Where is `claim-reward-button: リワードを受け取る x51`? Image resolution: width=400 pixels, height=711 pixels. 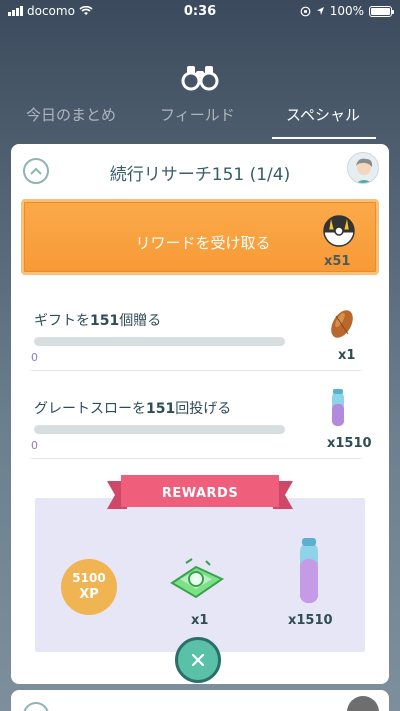 claim-reward-button: リワードを受け取る x51 is located at coordinates (200, 237).